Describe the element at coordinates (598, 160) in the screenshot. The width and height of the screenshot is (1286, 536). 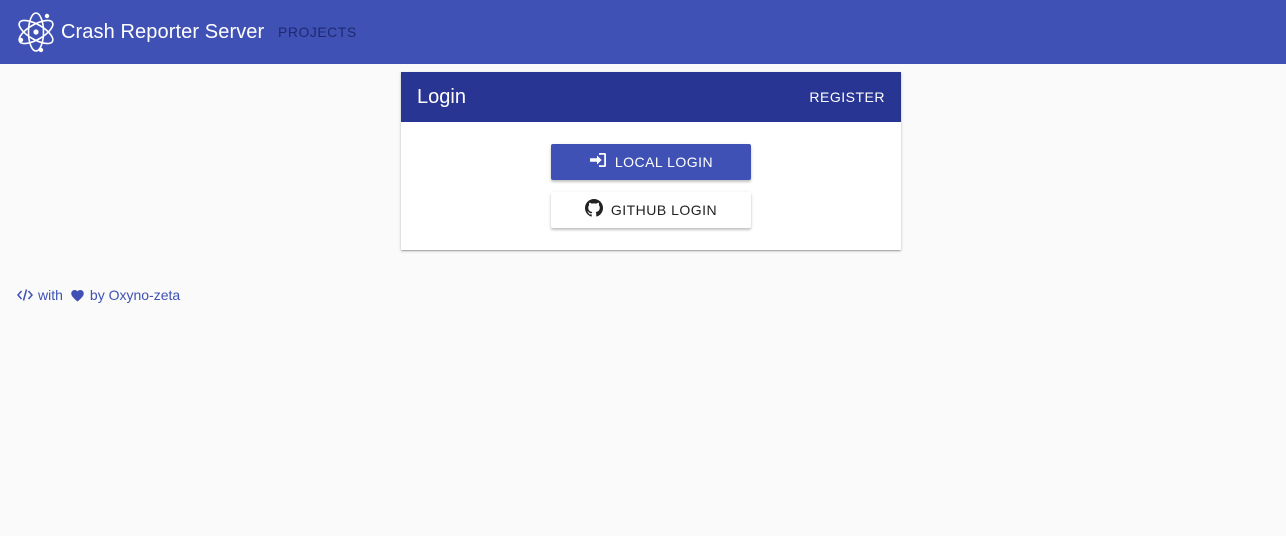
I see `sign-in-icon` at that location.